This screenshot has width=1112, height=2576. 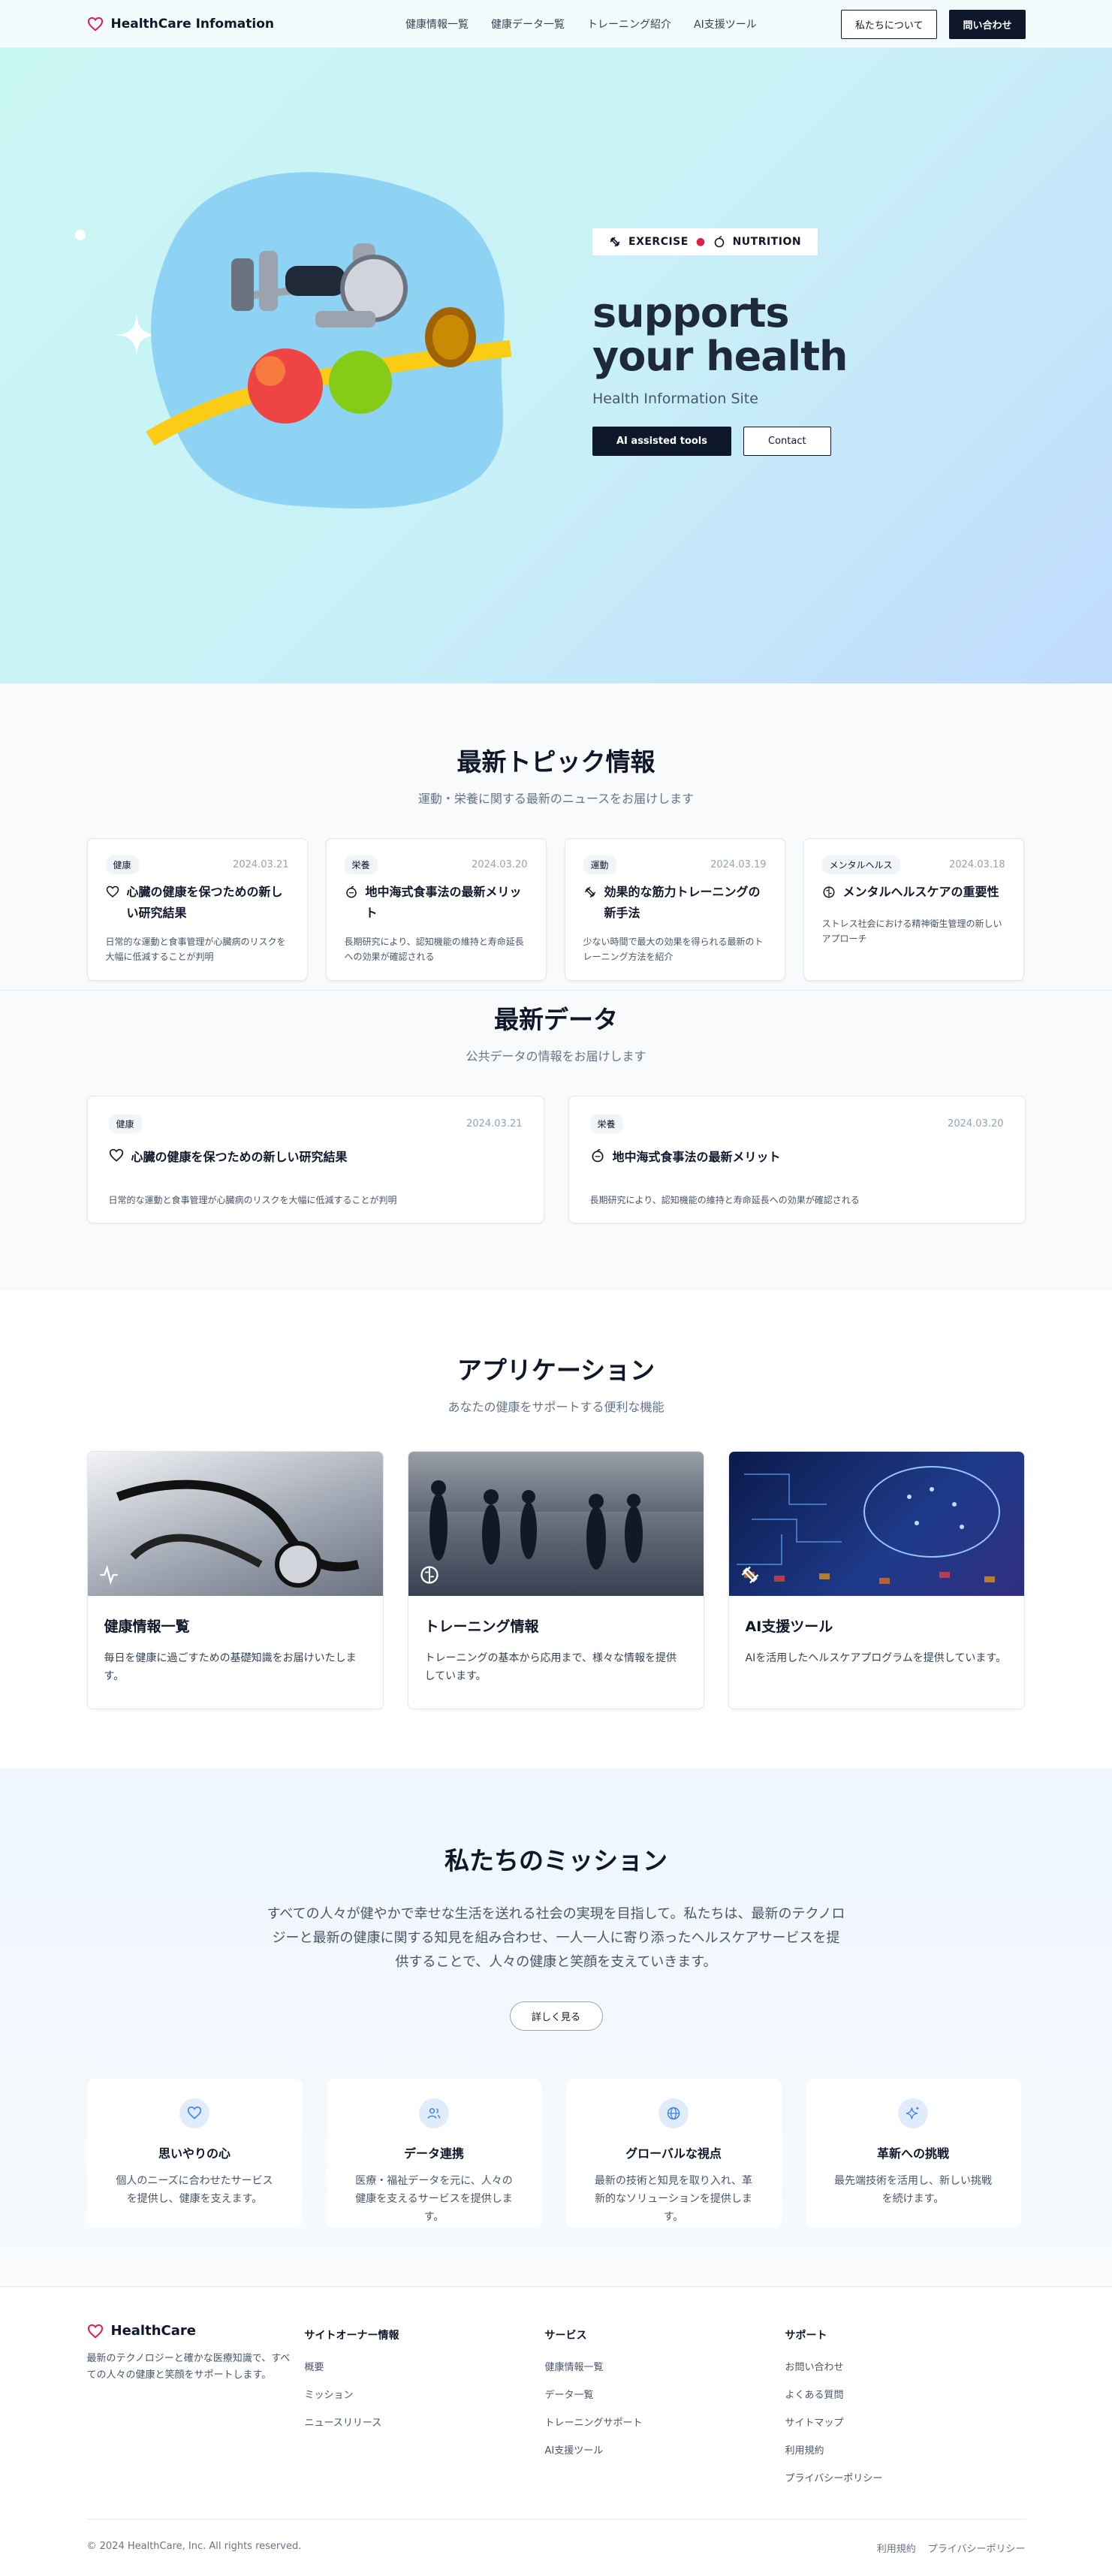 What do you see at coordinates (556, 2016) in the screenshot?
I see `learn-more-button: 詳しく見る` at bounding box center [556, 2016].